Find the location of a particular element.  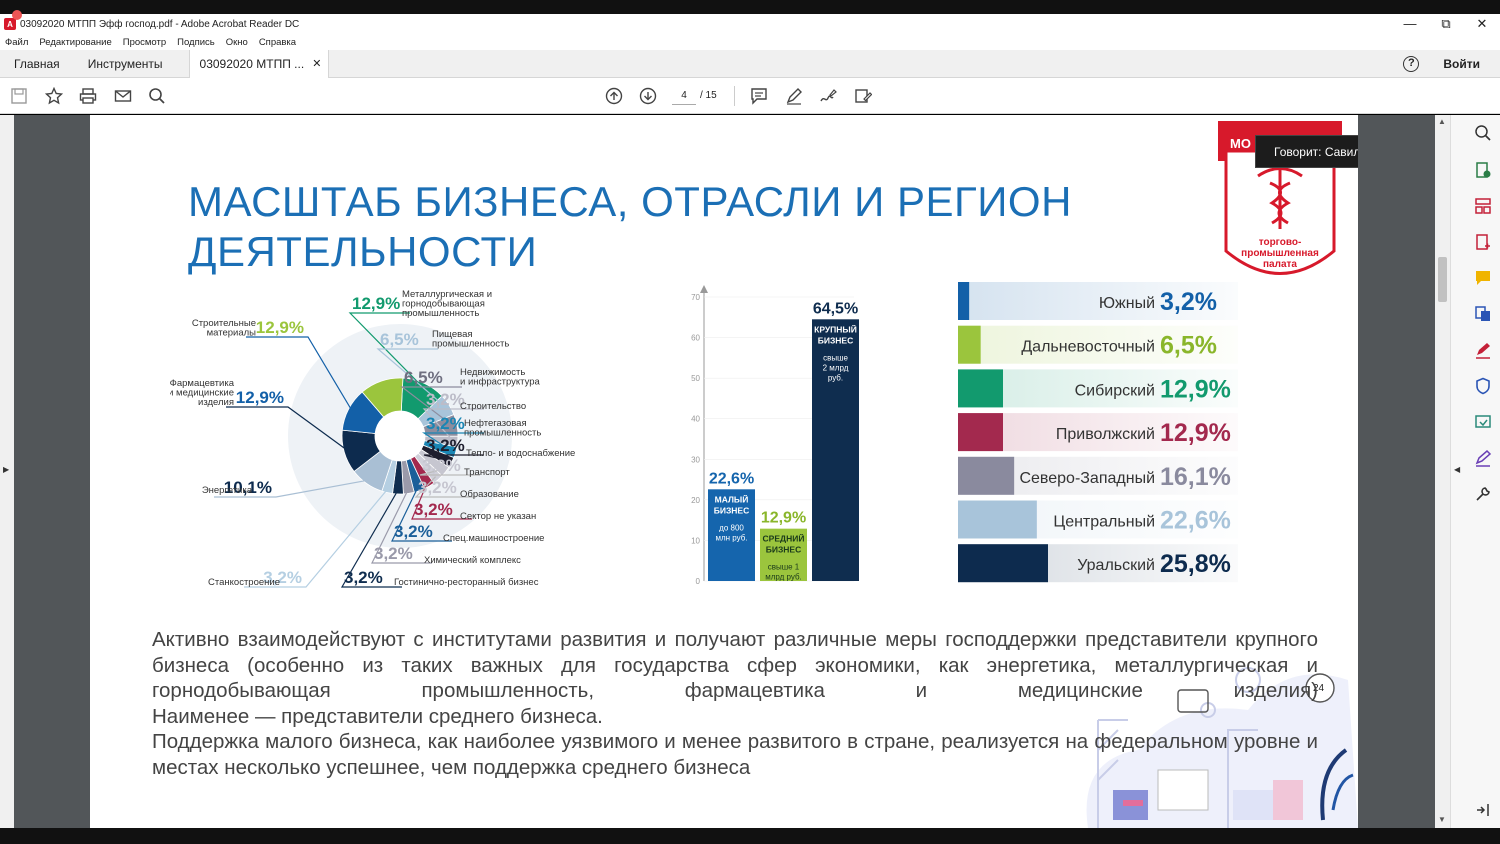

vertical-scrollbar: ▲ ▼ is located at coordinates (1442, 471).